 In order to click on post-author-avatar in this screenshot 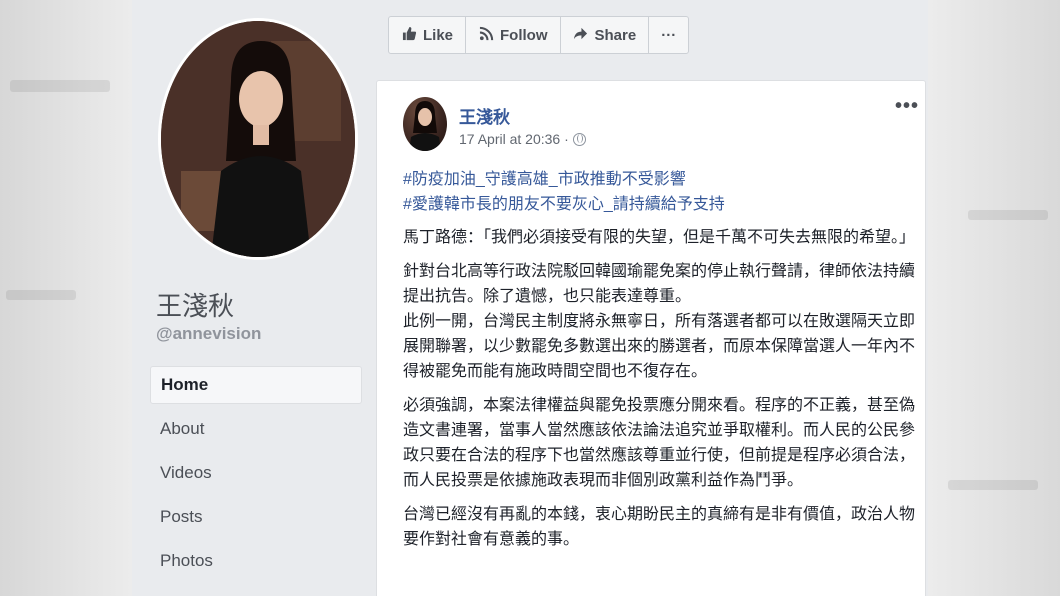, I will do `click(425, 124)`.